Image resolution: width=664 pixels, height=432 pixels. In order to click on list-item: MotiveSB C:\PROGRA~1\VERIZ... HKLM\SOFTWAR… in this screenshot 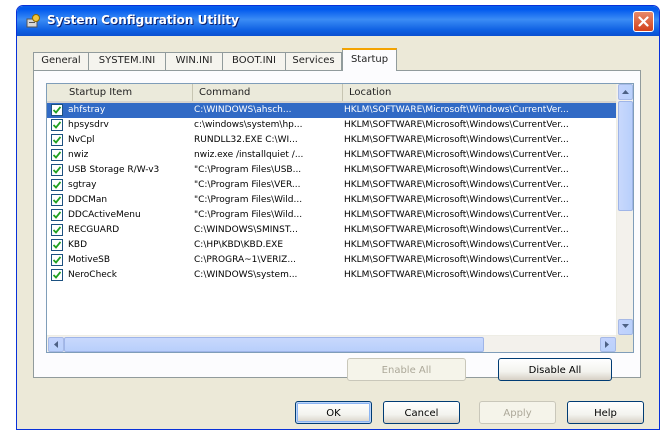, I will do `click(332, 260)`.